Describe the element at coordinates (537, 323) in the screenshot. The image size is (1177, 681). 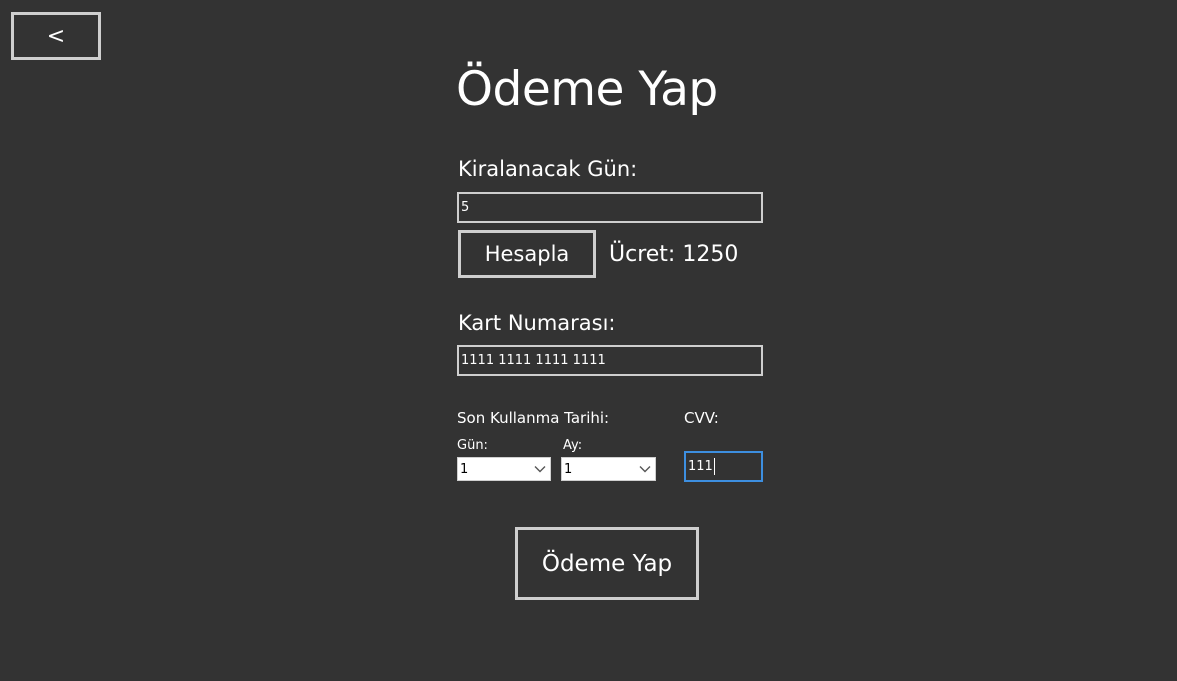
I see `card-number-label: Kart Numarası:` at that location.